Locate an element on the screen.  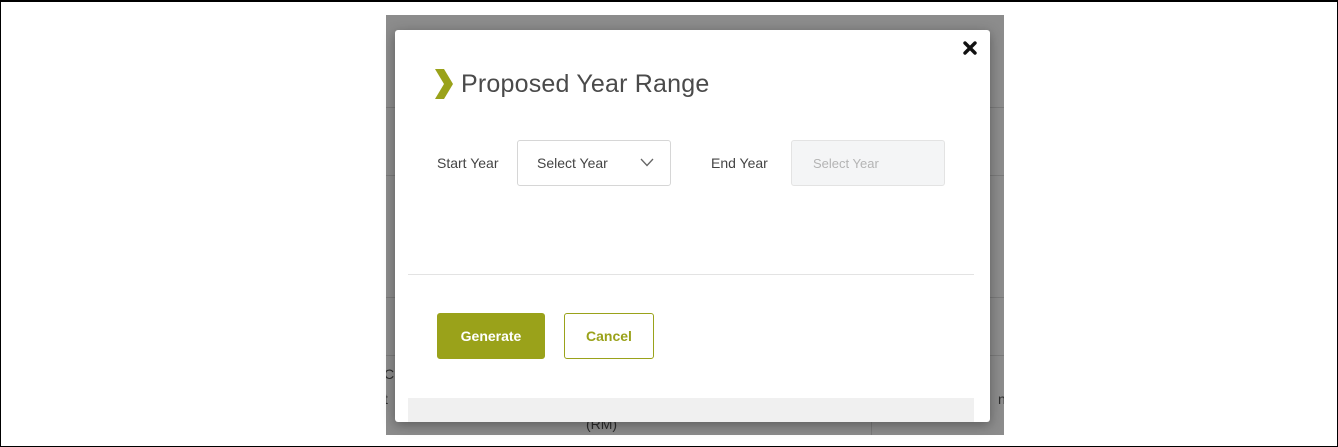
close-button is located at coordinates (970, 48).